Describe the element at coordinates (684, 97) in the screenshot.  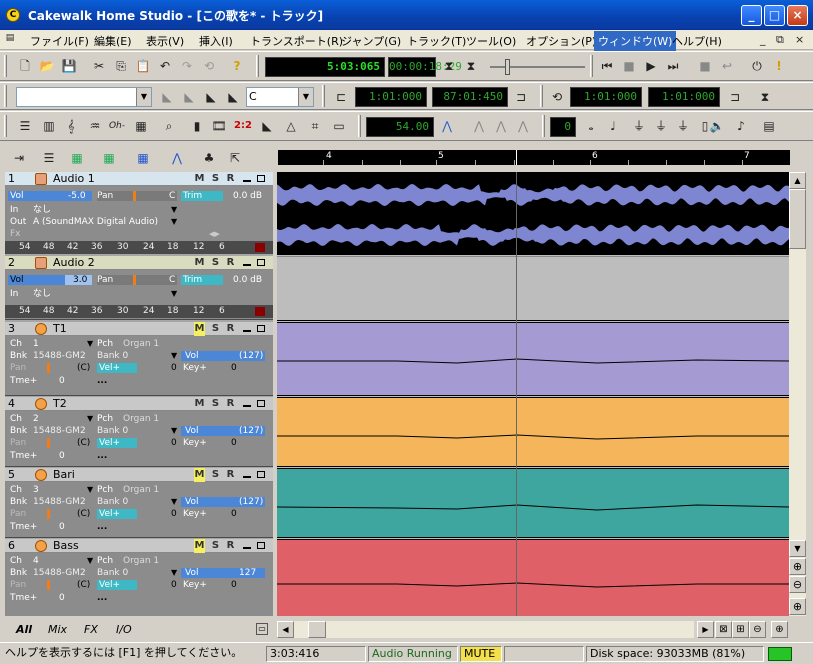
I see `loop-end-display: 1:01:000` at that location.